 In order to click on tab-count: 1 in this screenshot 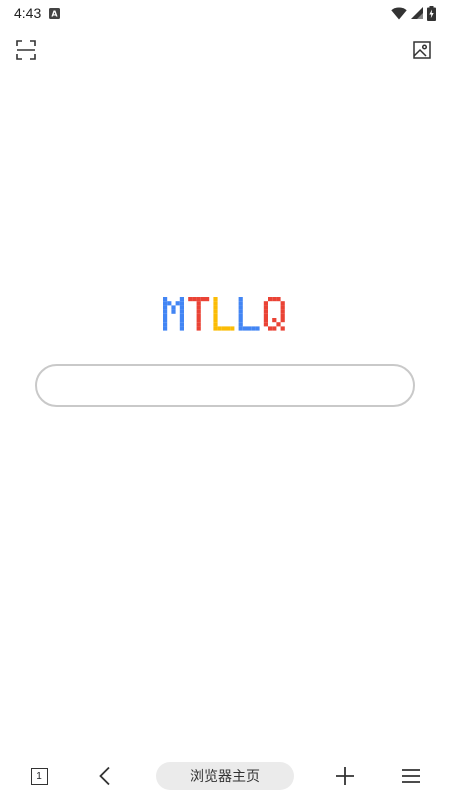, I will do `click(39, 776)`.